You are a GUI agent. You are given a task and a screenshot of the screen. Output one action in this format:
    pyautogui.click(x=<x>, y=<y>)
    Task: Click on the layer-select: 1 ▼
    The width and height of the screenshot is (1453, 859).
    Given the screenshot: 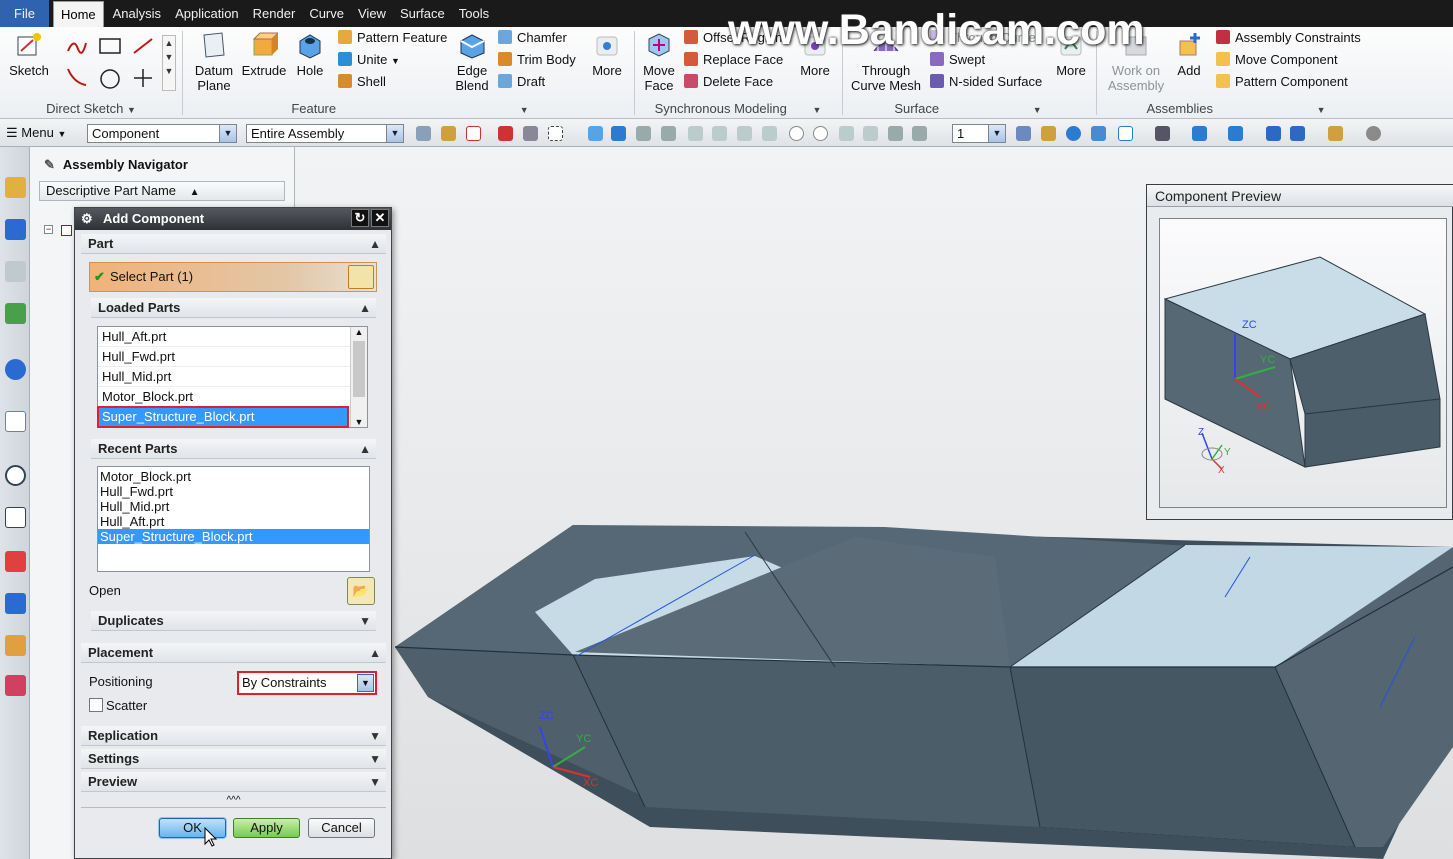 What is the action you would take?
    pyautogui.click(x=979, y=133)
    